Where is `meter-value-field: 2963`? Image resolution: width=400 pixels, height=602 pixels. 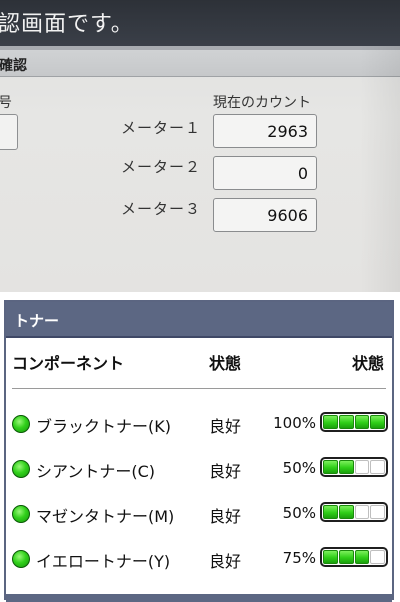
meter-value-field: 2963 is located at coordinates (265, 131).